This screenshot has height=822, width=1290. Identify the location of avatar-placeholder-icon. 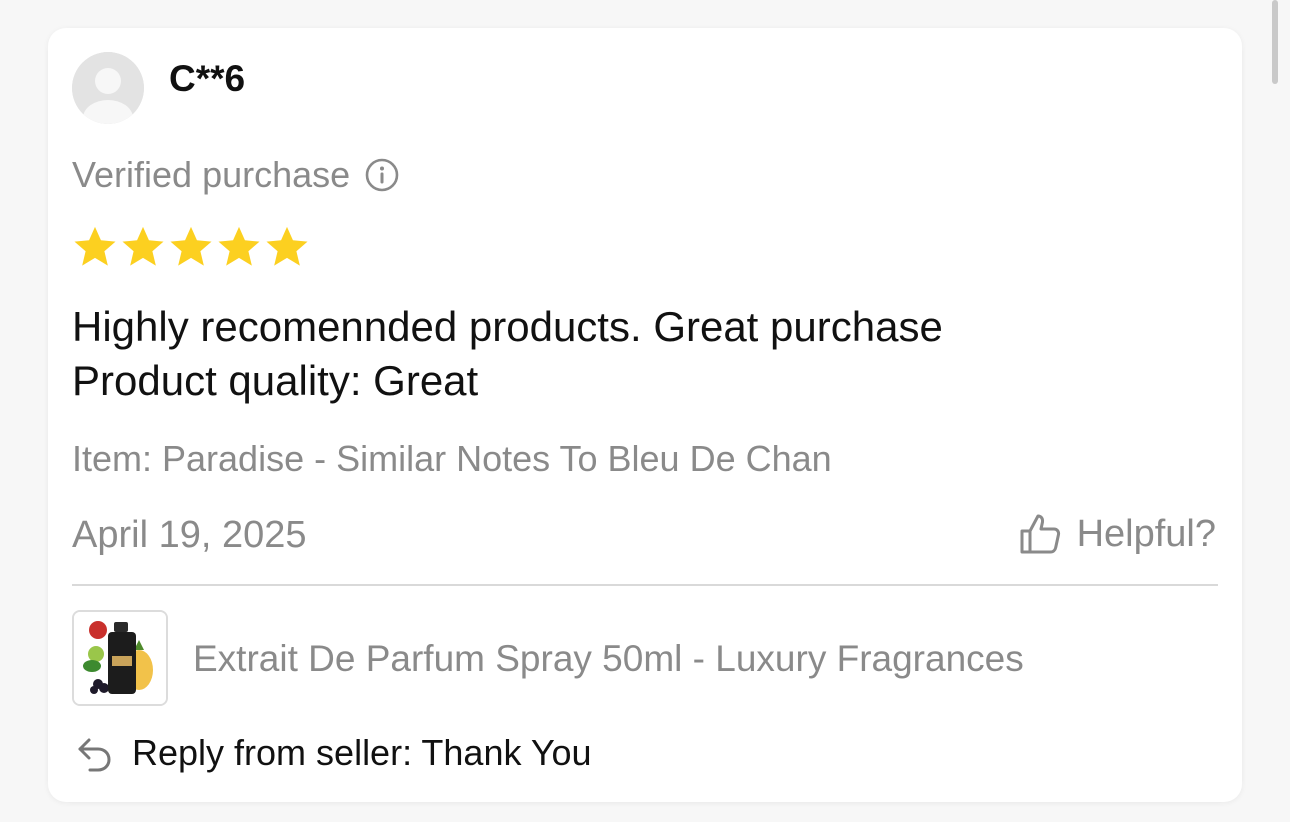
(108, 88).